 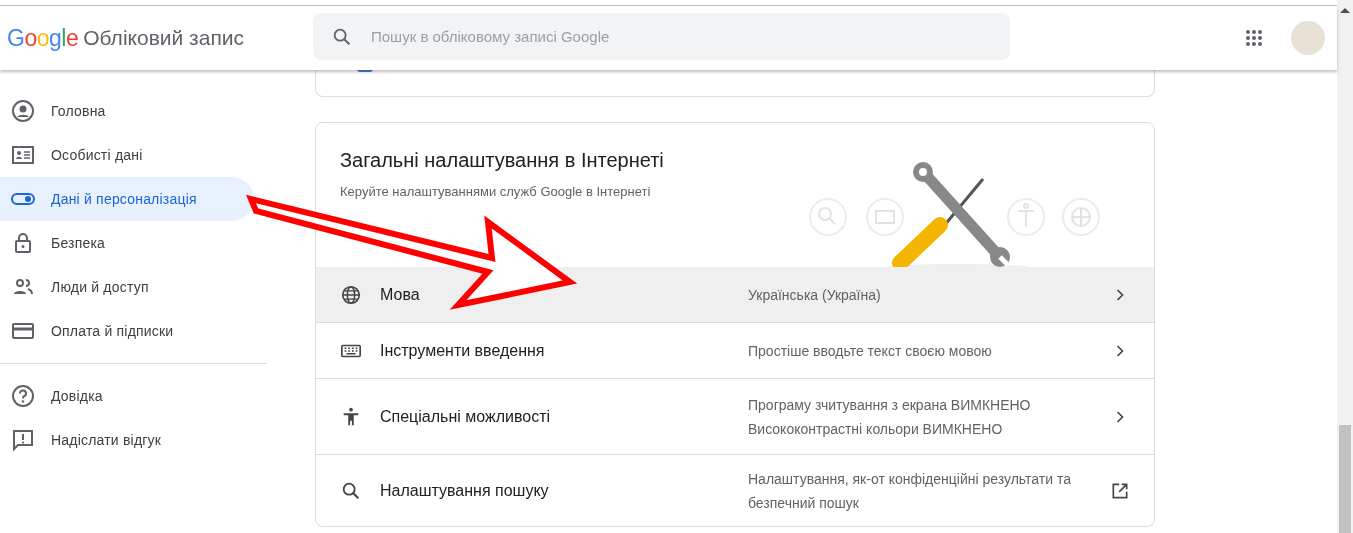 I want to click on scrollbar-thumb, so click(x=1345, y=479).